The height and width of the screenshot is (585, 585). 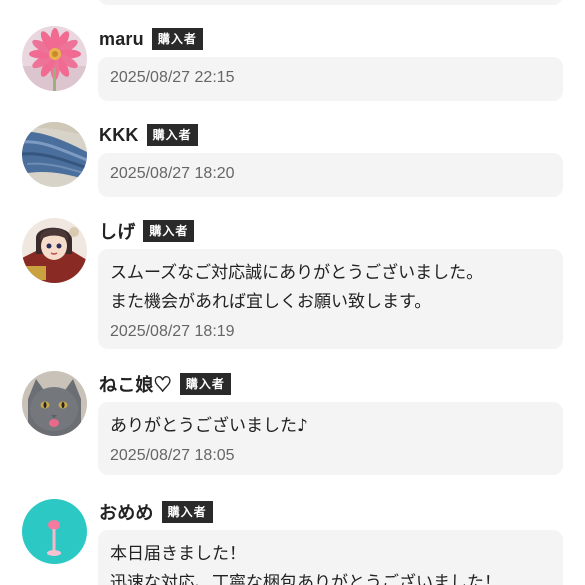 I want to click on review-timestamp: 2025/08/27 18:19, so click(x=172, y=331).